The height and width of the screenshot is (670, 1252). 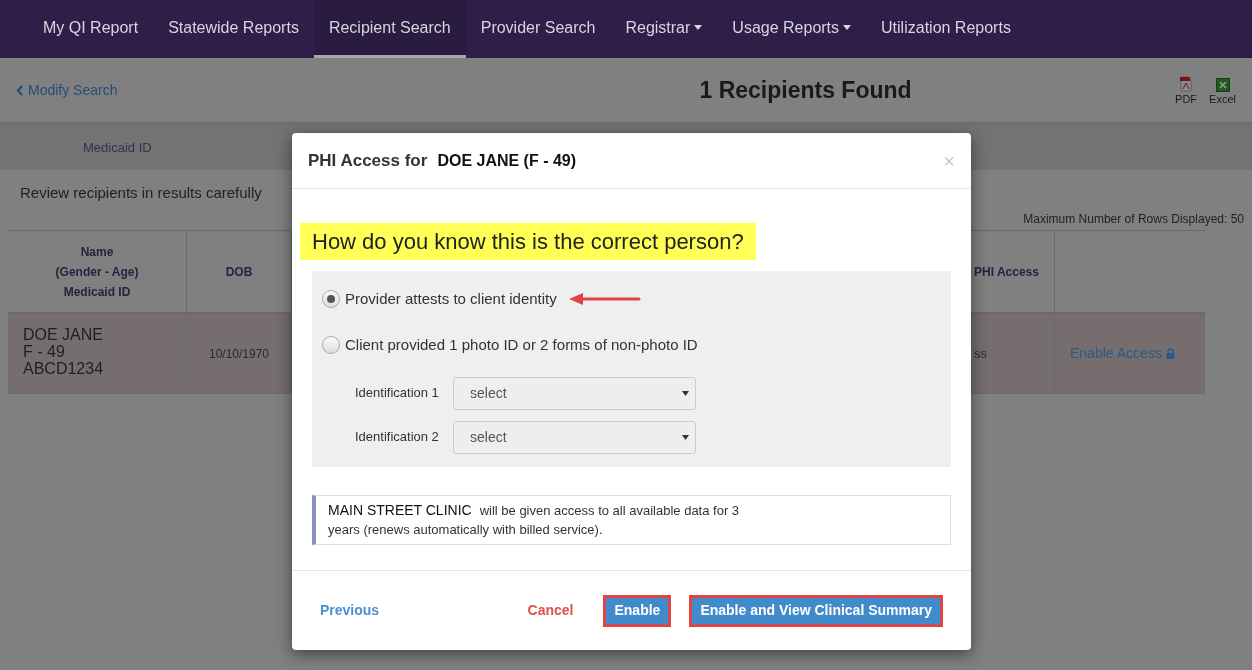 I want to click on nav-tab: Provider Search, so click(x=538, y=29).